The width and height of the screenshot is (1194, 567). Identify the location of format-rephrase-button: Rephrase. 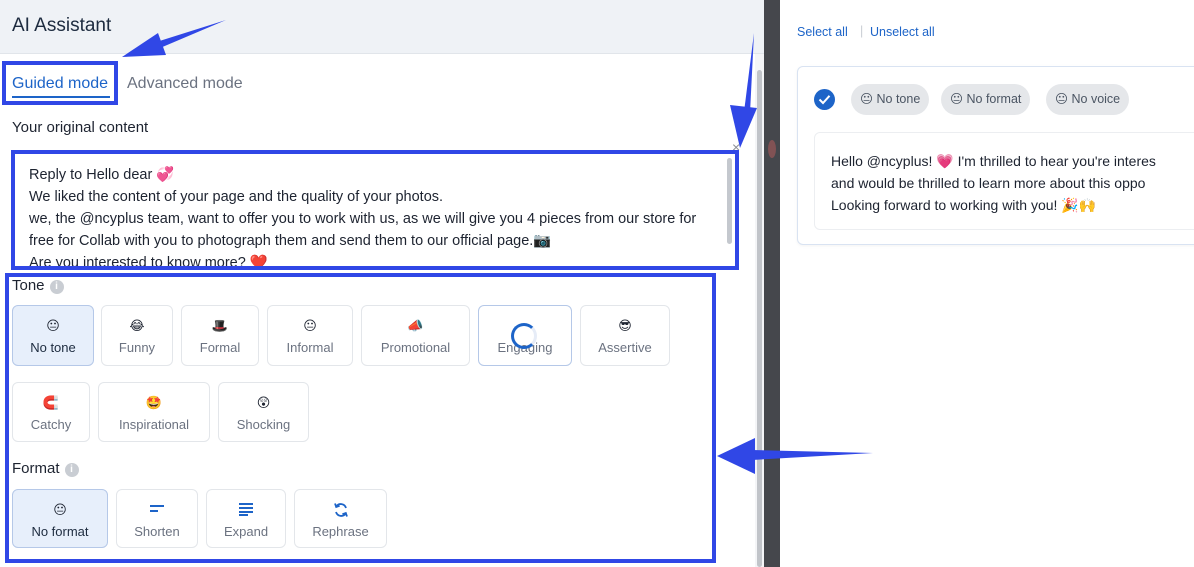
(340, 518).